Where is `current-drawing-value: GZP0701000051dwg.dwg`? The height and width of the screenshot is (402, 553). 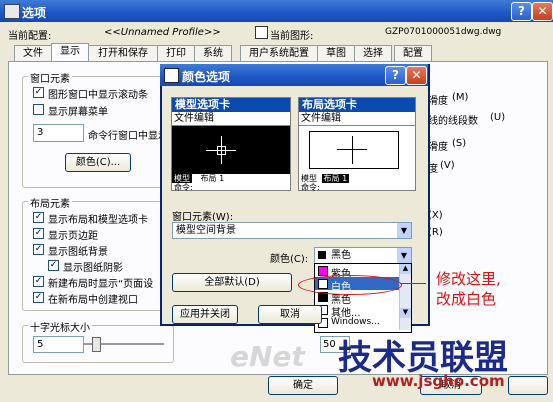 current-drawing-value: GZP0701000051dwg.dwg is located at coordinates (443, 32).